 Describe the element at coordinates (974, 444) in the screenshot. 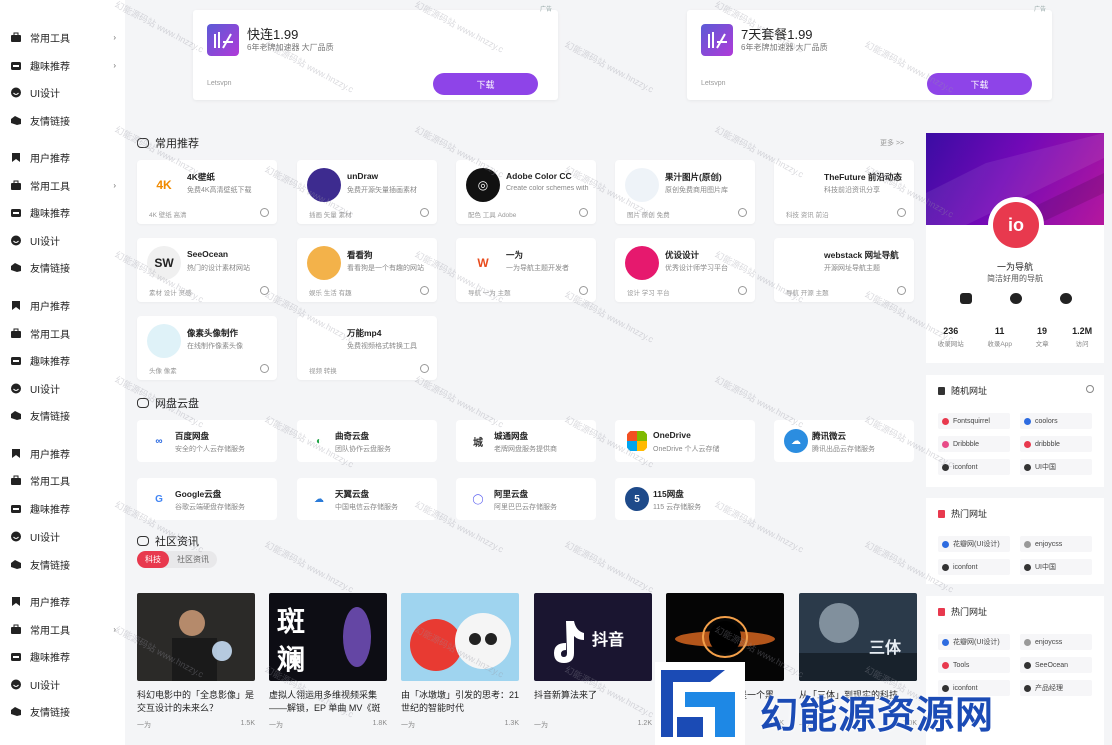

I see `site-link: Dribbble` at that location.